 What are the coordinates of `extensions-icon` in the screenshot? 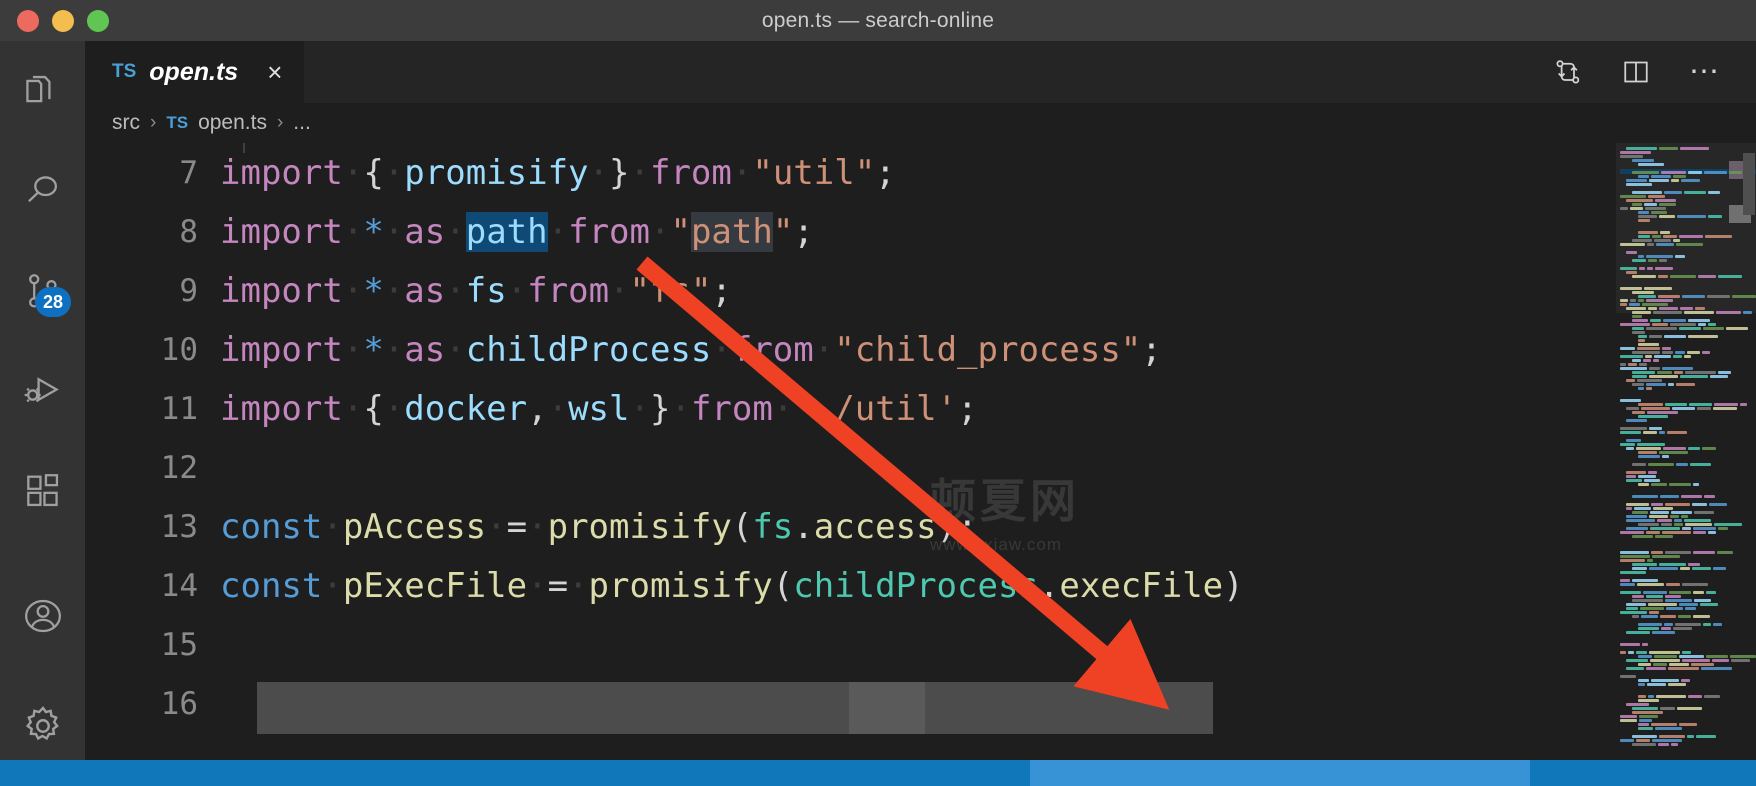 It's located at (43, 491).